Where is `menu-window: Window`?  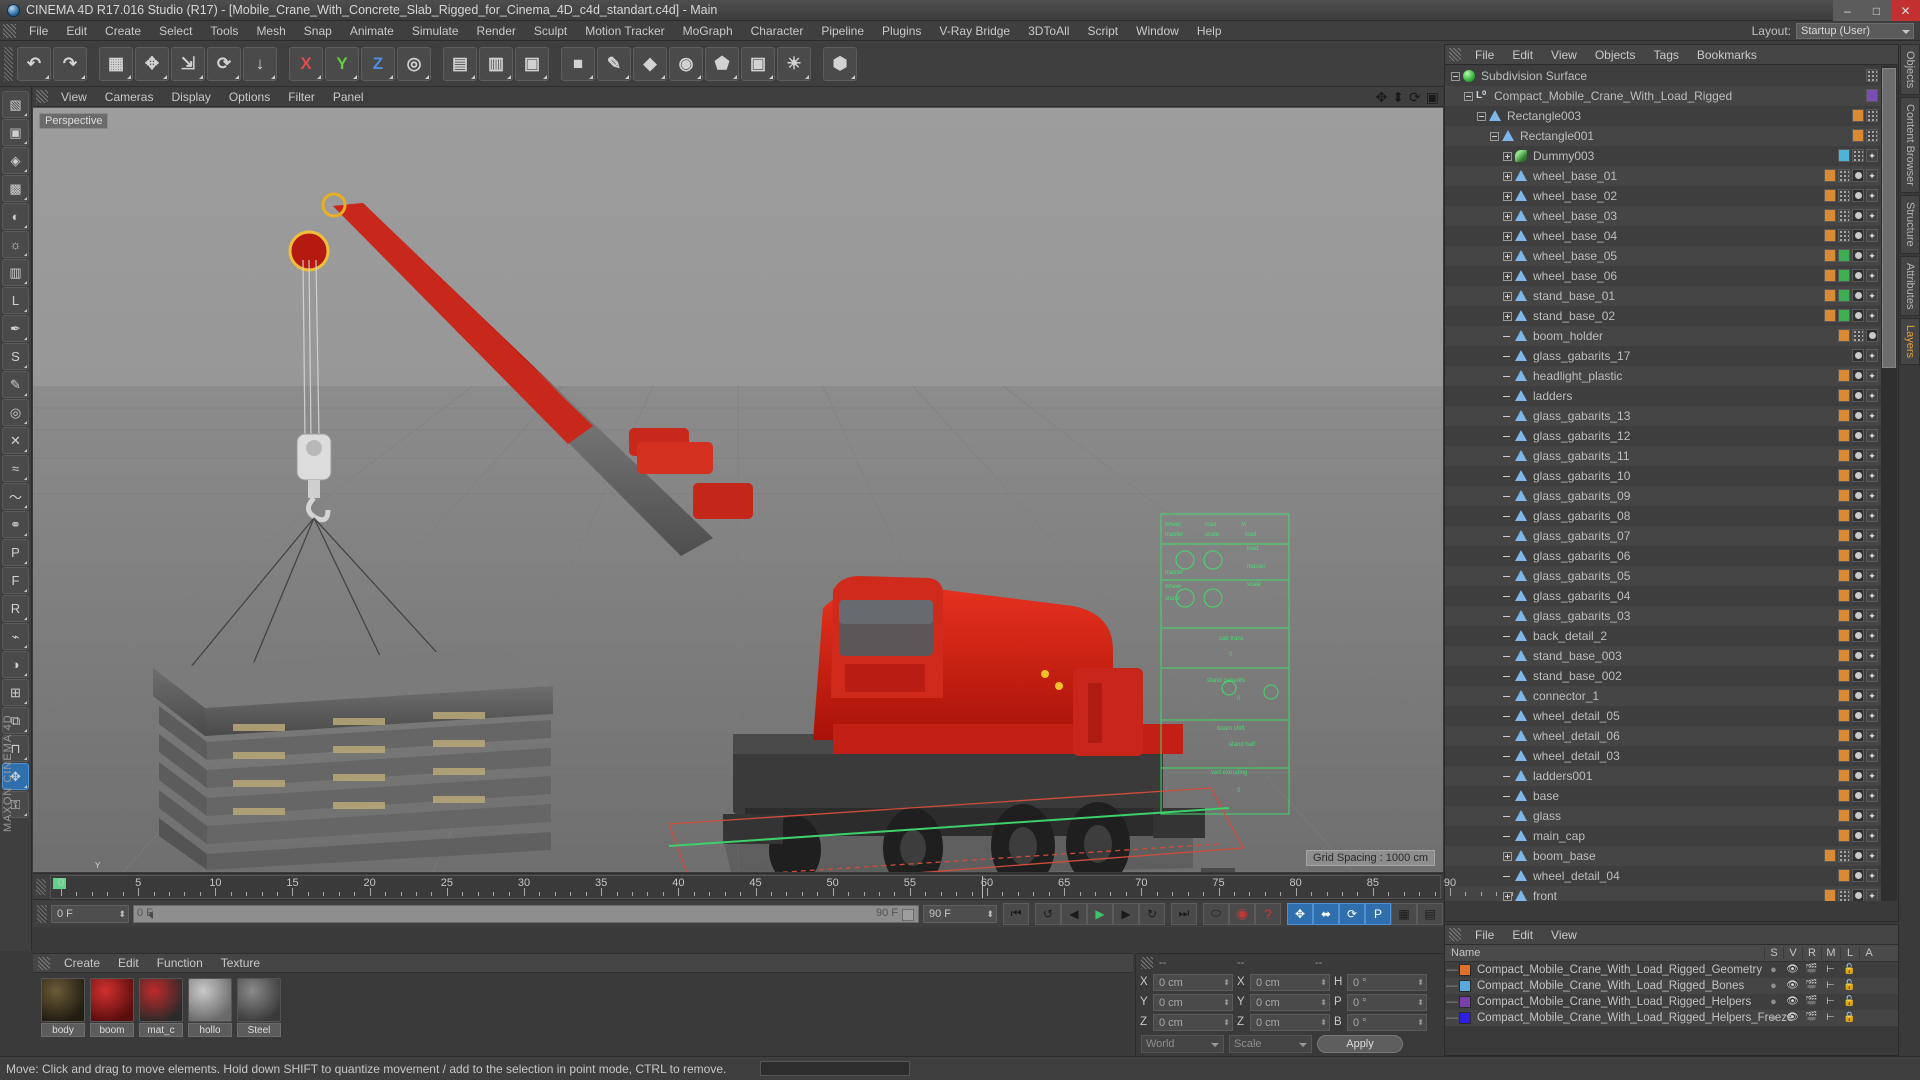 menu-window: Window is located at coordinates (1157, 31).